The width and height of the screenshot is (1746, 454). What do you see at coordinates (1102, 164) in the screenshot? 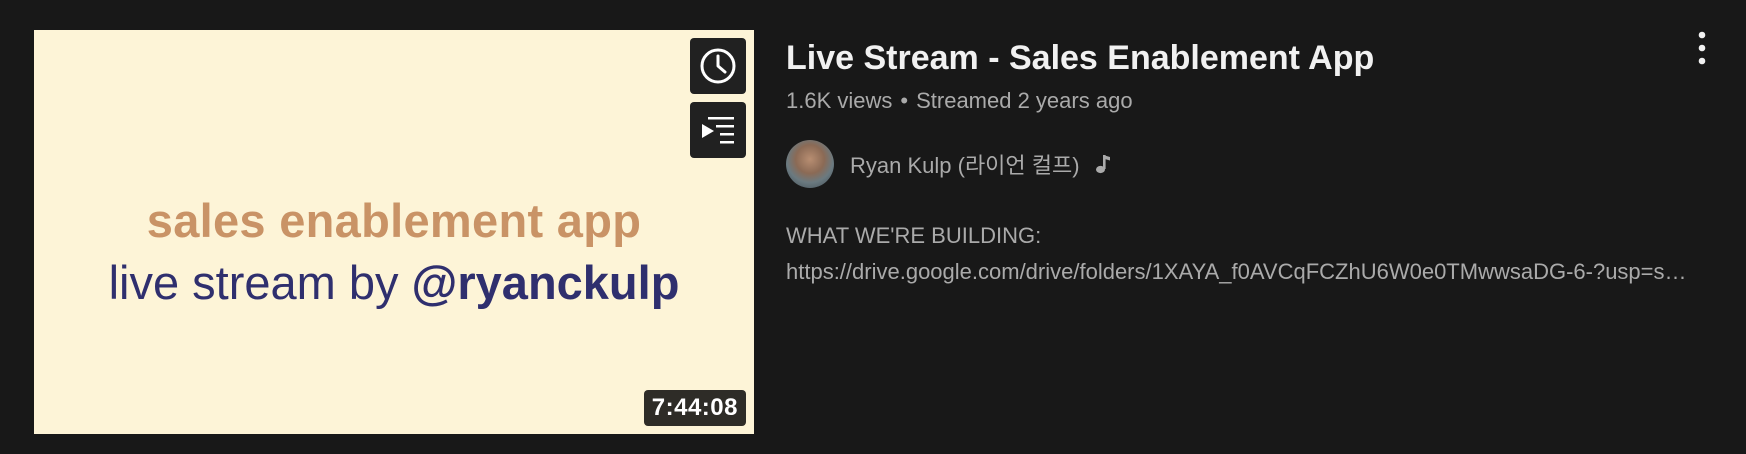
I see `music-note-icon` at bounding box center [1102, 164].